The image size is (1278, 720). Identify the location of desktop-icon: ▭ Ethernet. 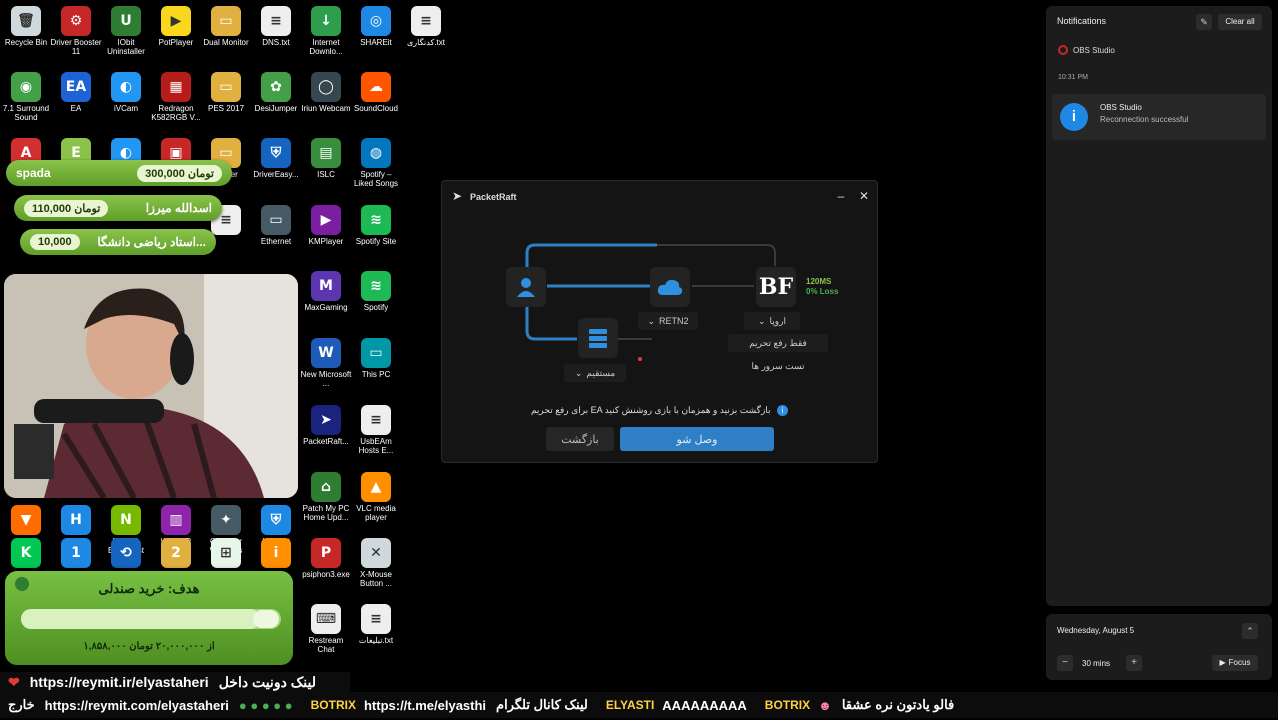
(276, 225).